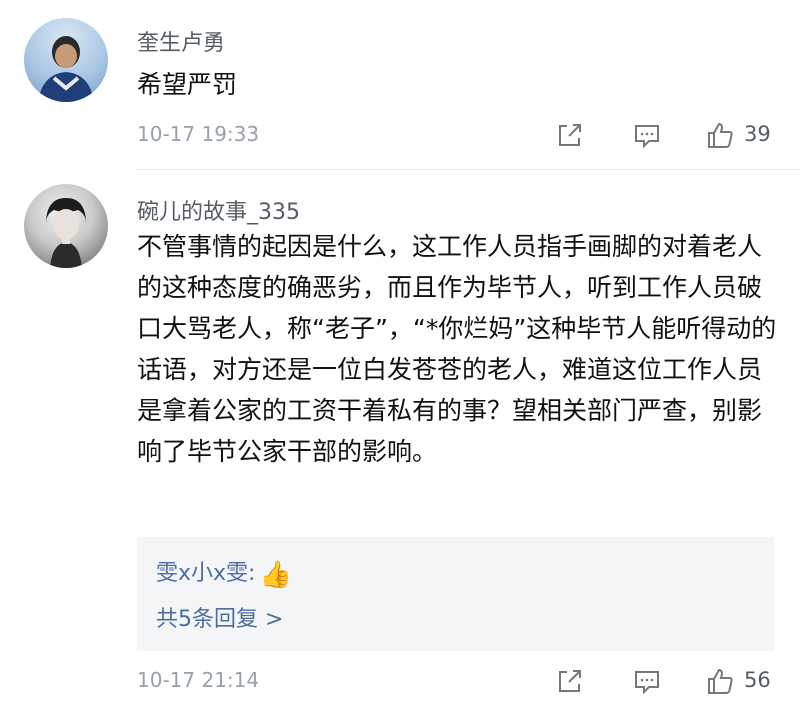 The image size is (800, 722). I want to click on avatar-man-icon, so click(66, 60).